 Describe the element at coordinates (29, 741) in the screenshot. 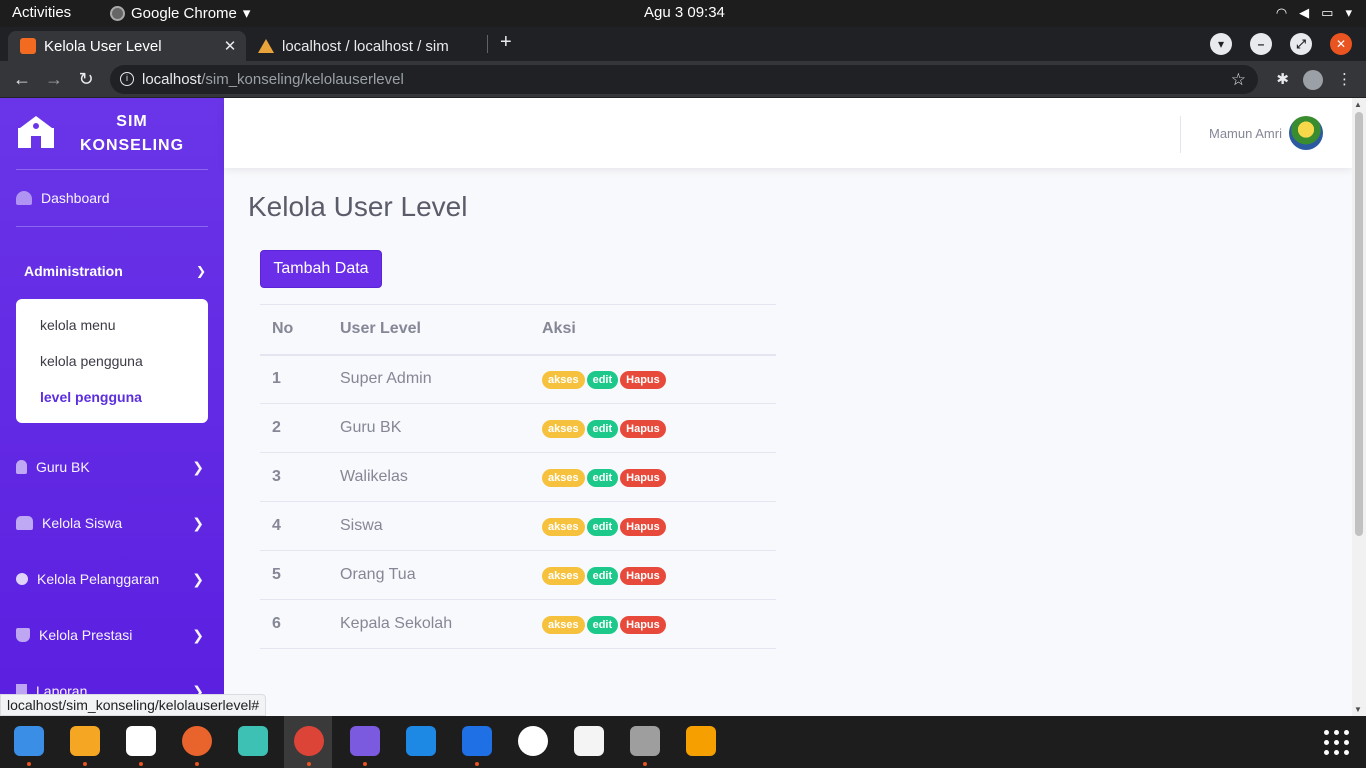

I see `finder-icon` at that location.